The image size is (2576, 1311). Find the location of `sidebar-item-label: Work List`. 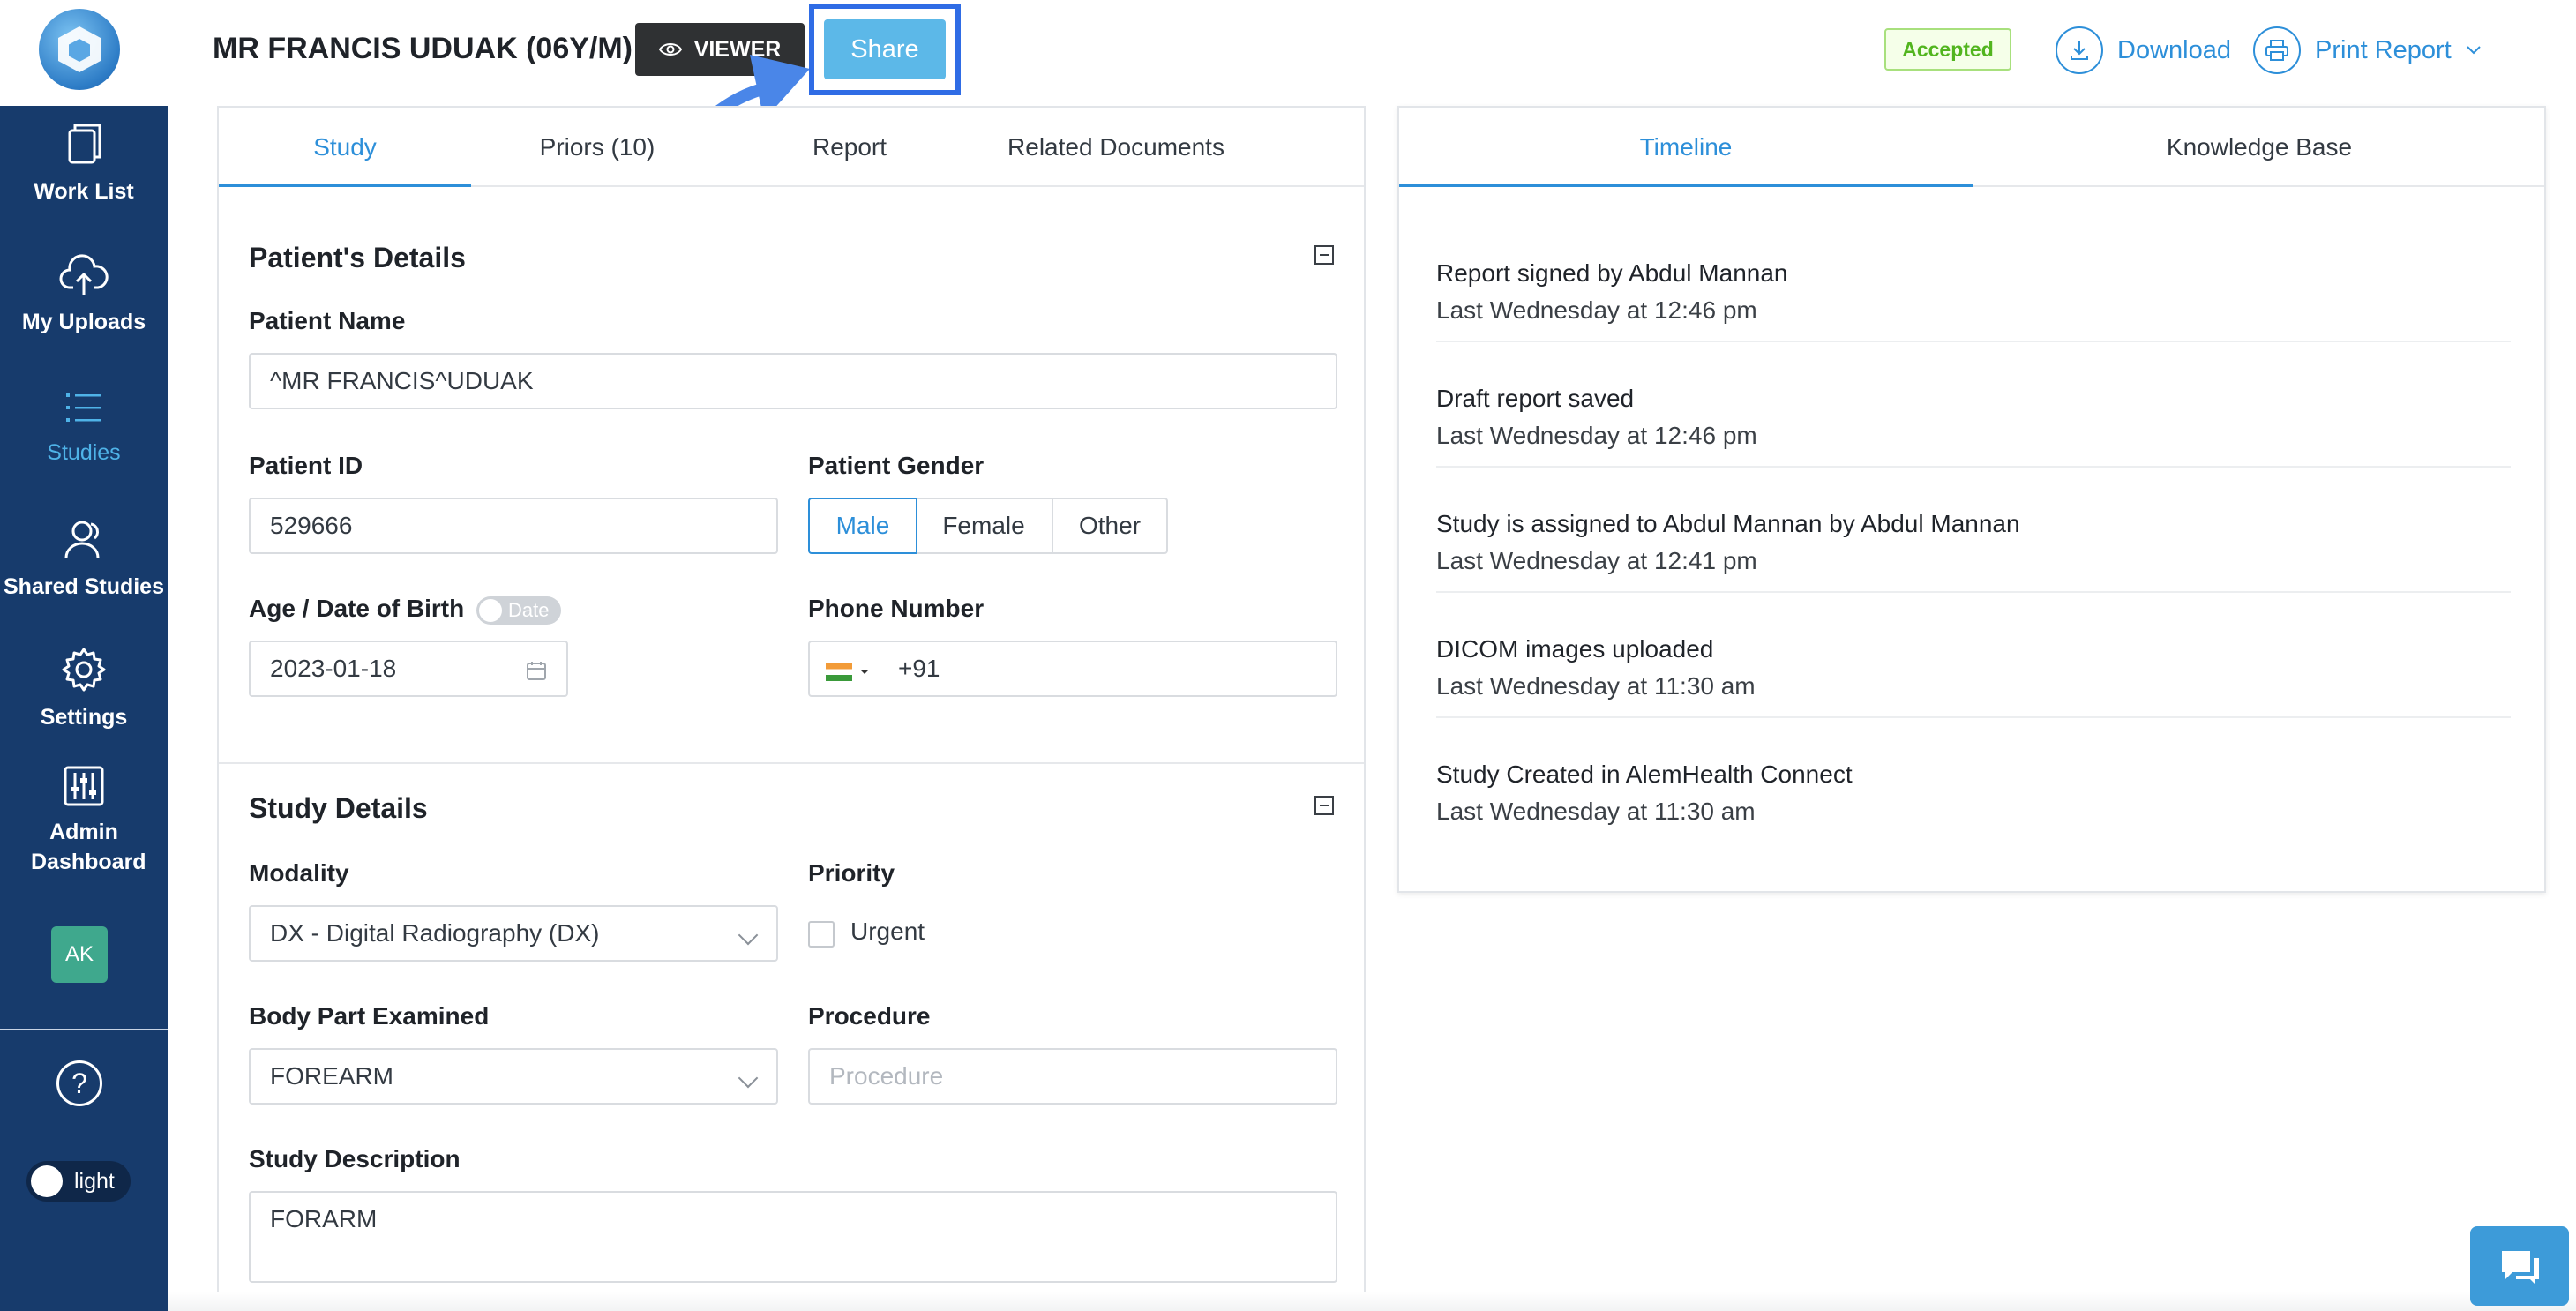

sidebar-item-label: Work List is located at coordinates (84, 191).